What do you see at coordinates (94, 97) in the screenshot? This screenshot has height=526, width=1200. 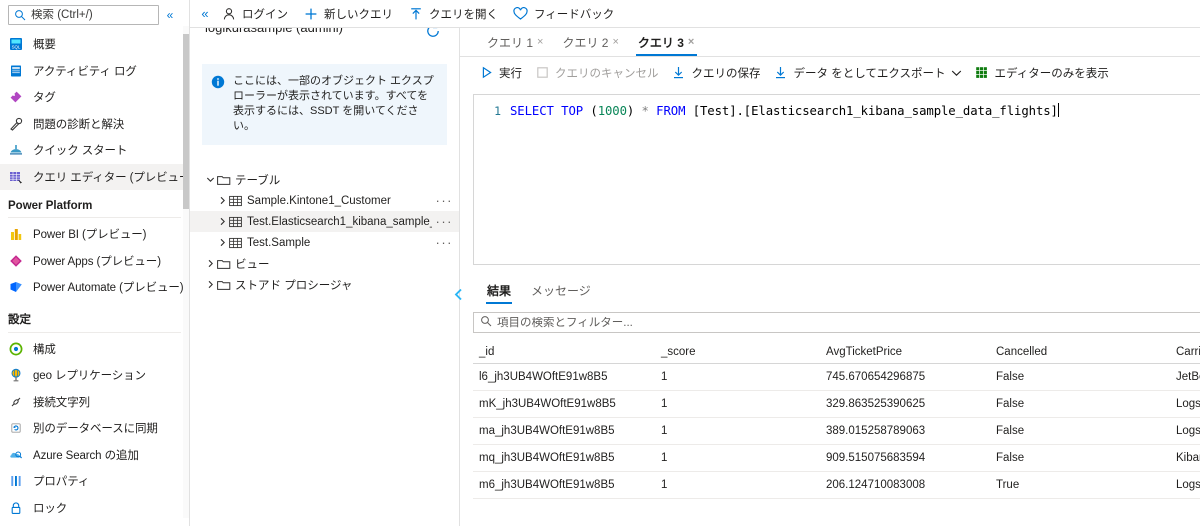 I see `sidebar-item-tags: タグ` at bounding box center [94, 97].